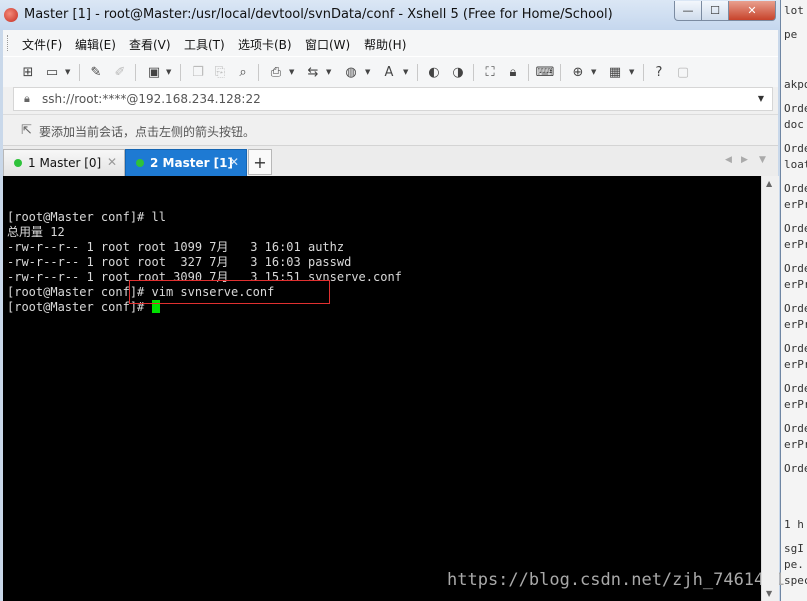 This screenshot has width=807, height=601. Describe the element at coordinates (168, 72) in the screenshot. I see `properties-dropdown-icon: ▼` at that location.